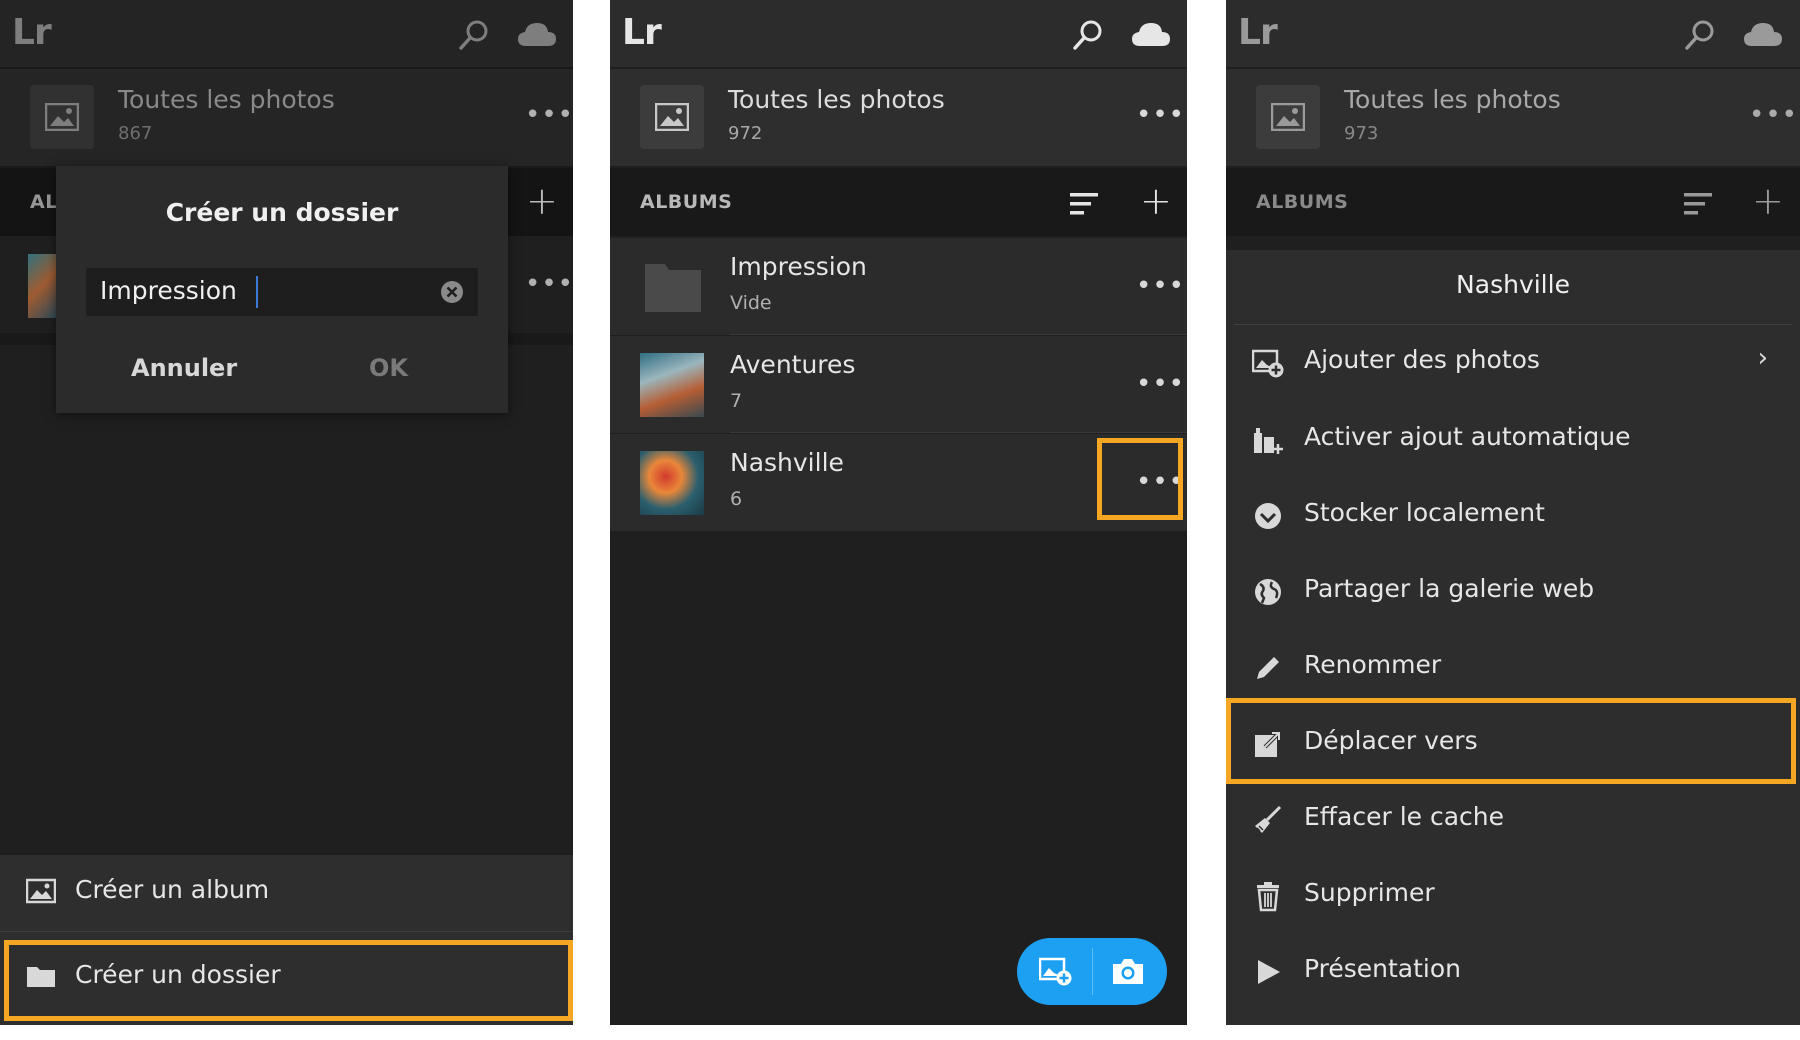 The width and height of the screenshot is (1800, 1040). What do you see at coordinates (172, 889) in the screenshot?
I see `create-album-label: Créer un album` at bounding box center [172, 889].